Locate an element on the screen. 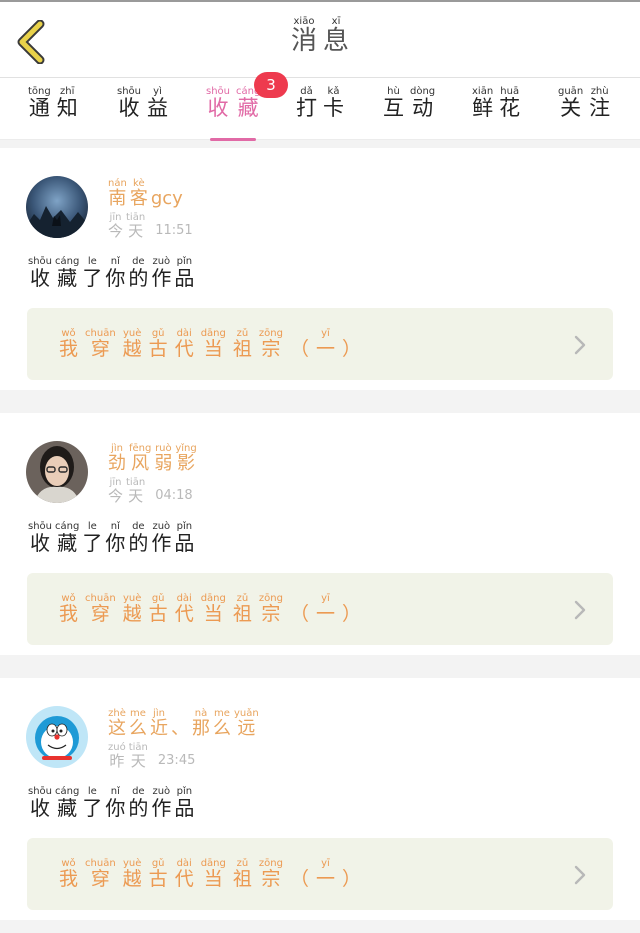 Image resolution: width=640 pixels, height=933 pixels. hanzi: gcy is located at coordinates (166, 198).